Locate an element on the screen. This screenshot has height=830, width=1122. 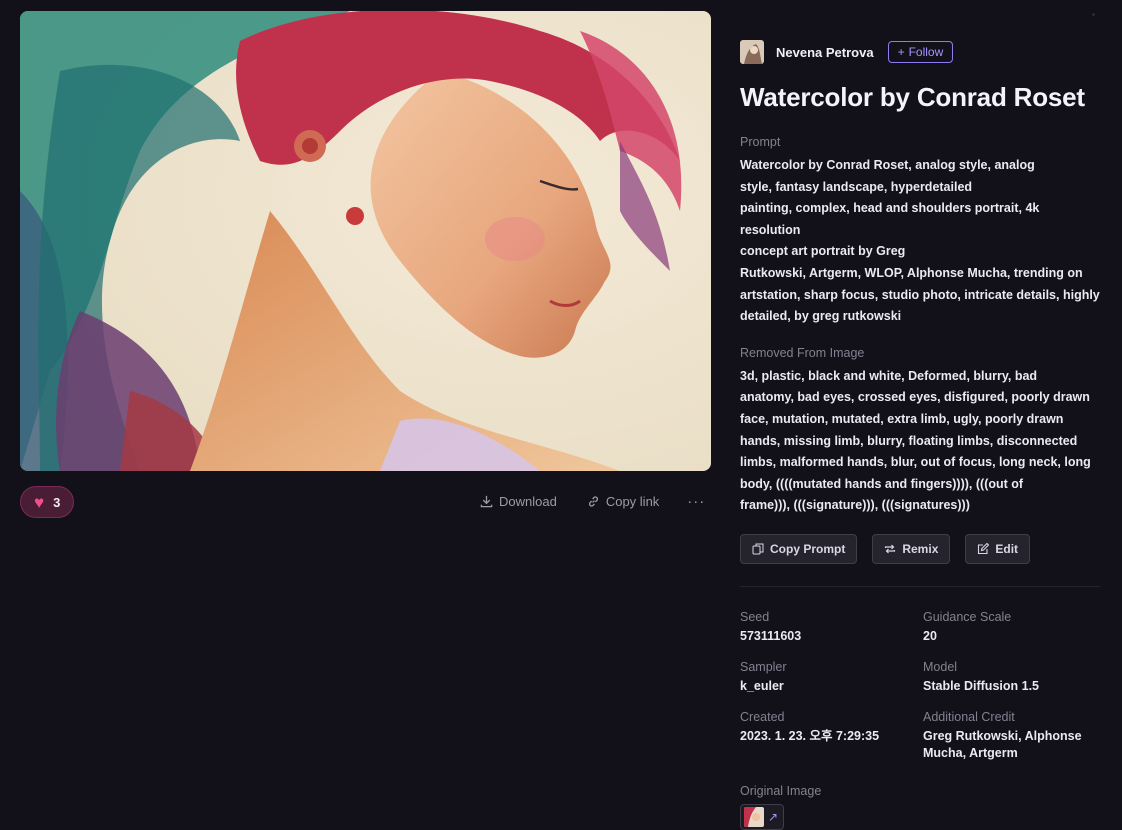
author-name: Nevena Petrova is located at coordinates (825, 52).